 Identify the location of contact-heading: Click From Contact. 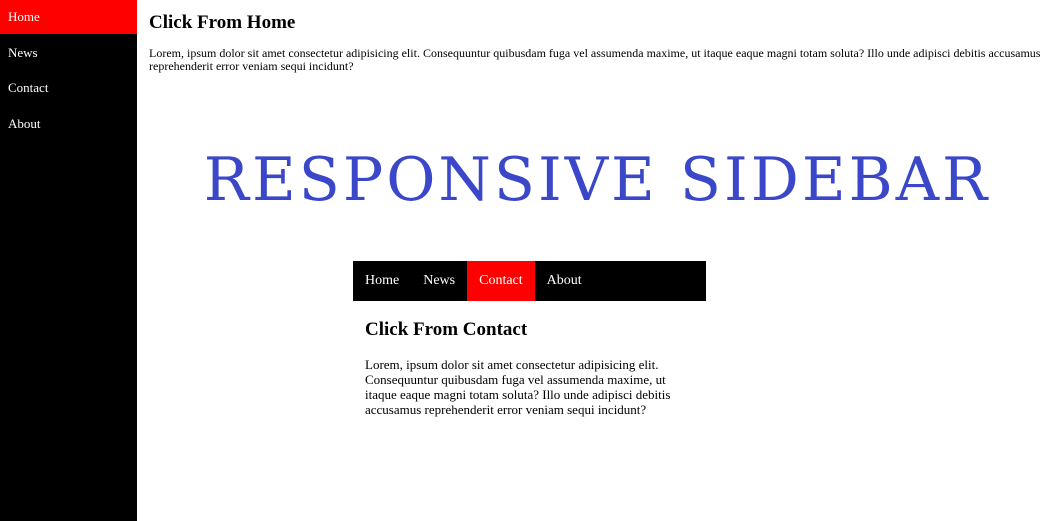
(446, 329).